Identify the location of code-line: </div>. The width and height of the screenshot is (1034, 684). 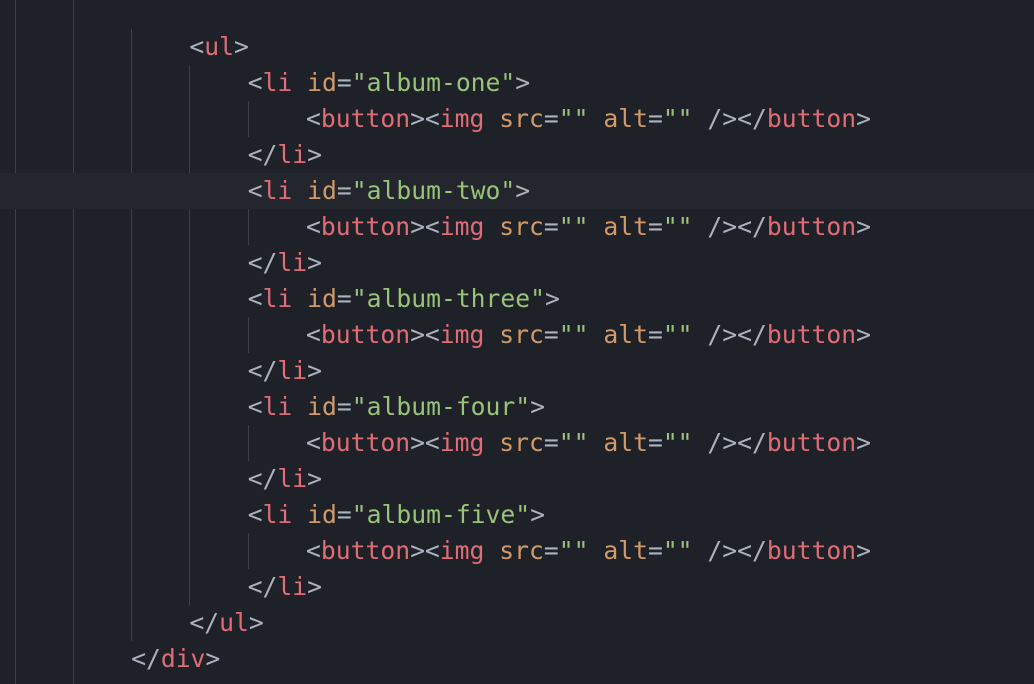
(517, 659).